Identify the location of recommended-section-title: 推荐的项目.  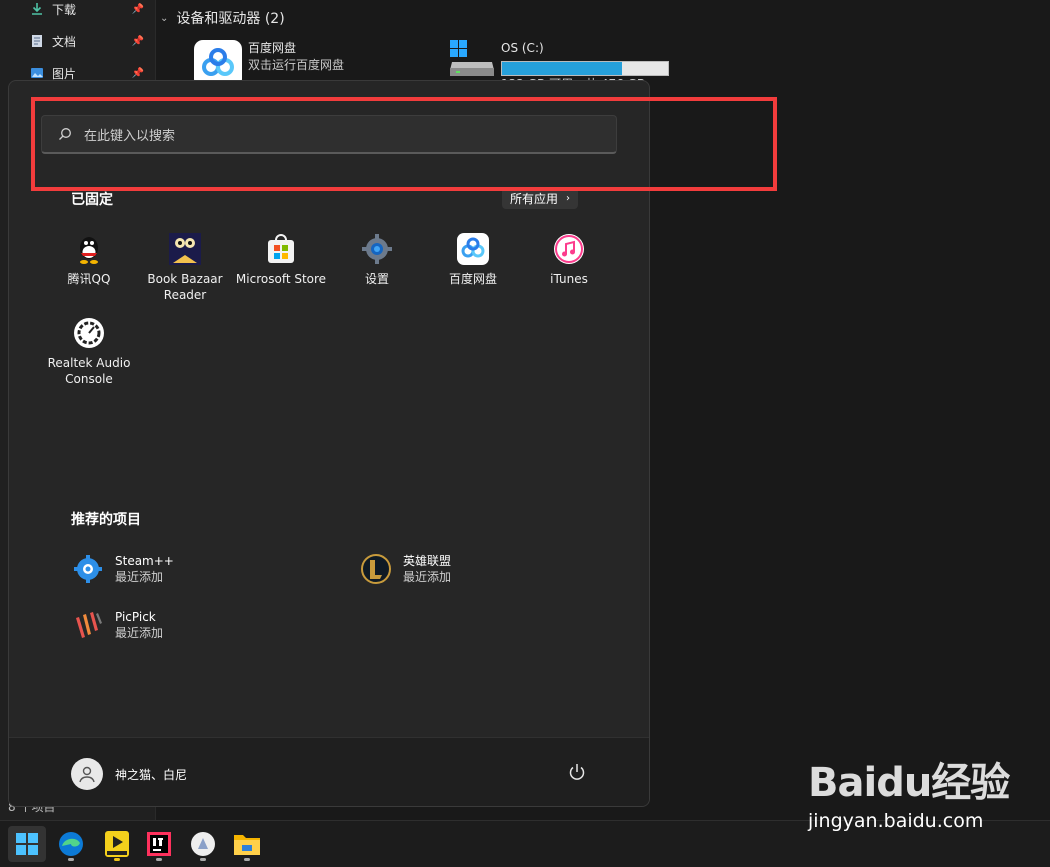
(106, 520).